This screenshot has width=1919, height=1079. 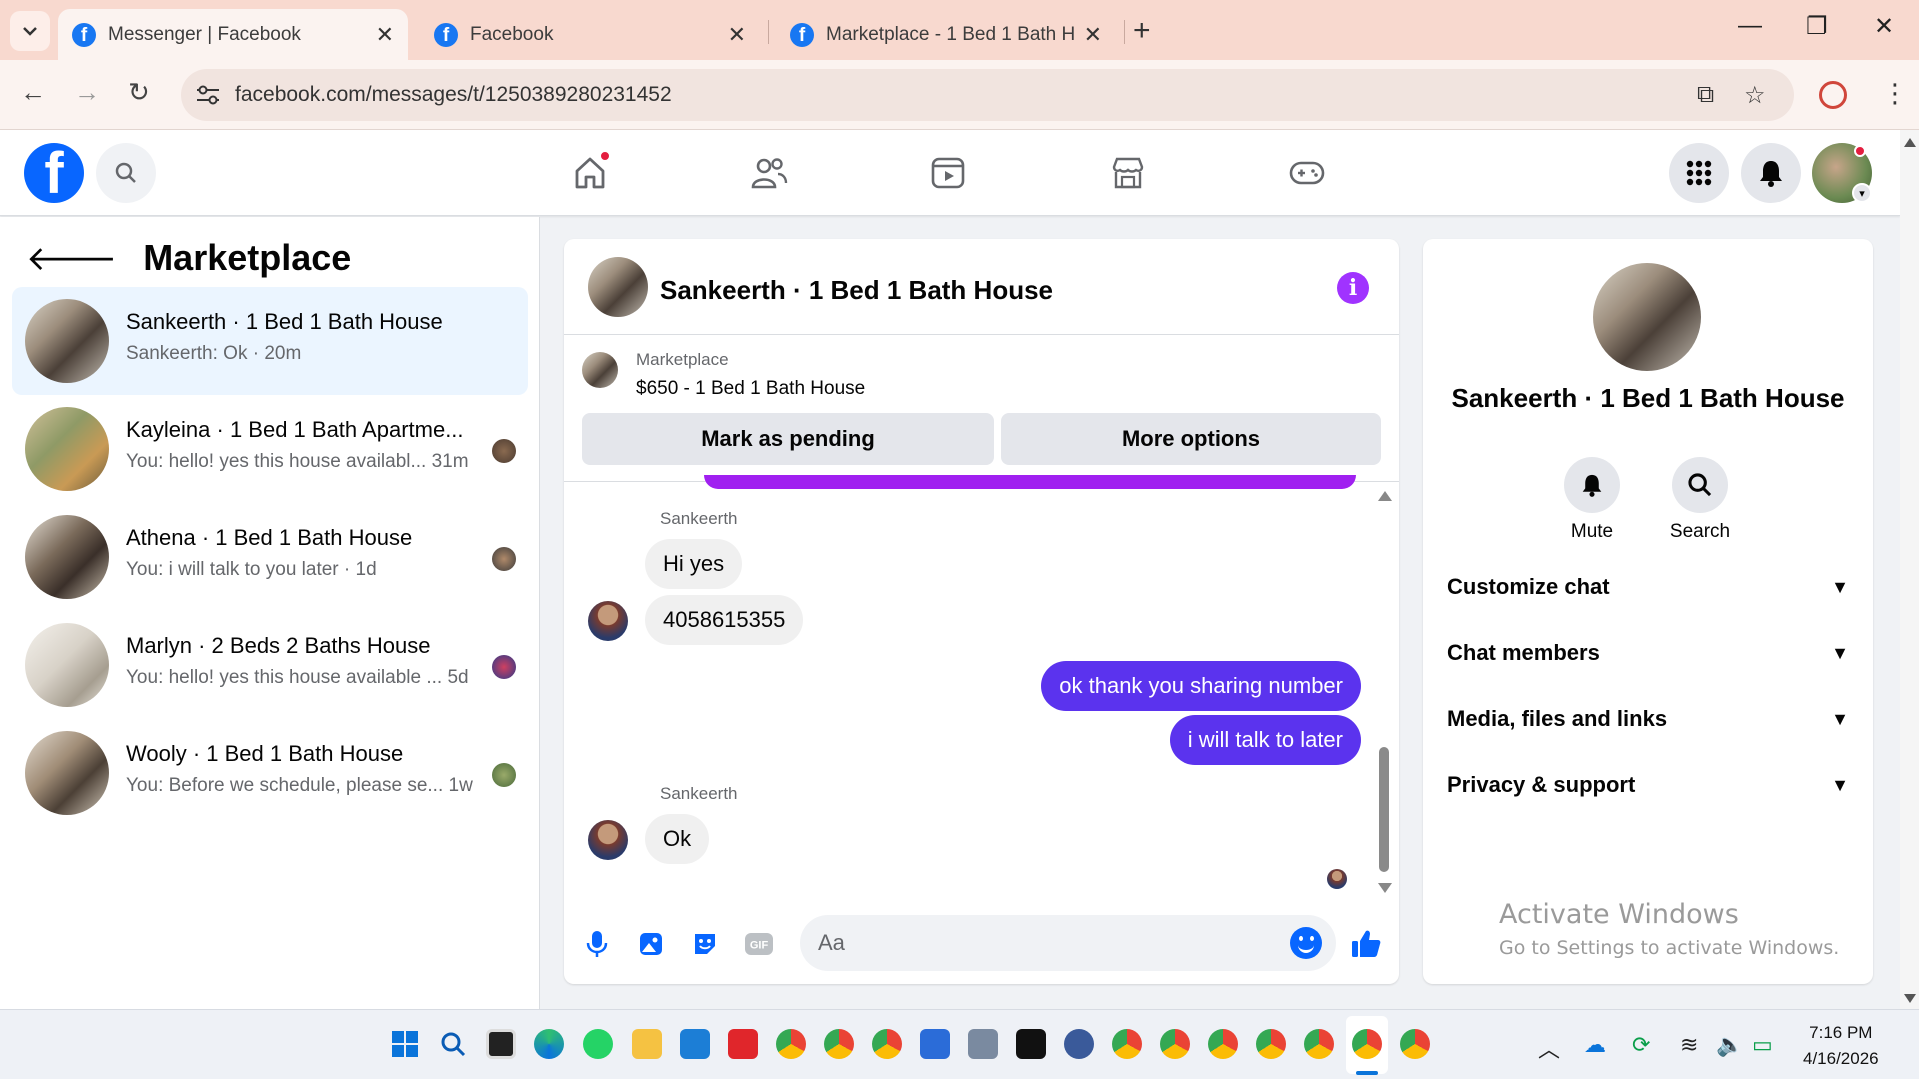 I want to click on chat-title: Sankeerth · 1 Bed 1 Bath House, so click(x=856, y=290).